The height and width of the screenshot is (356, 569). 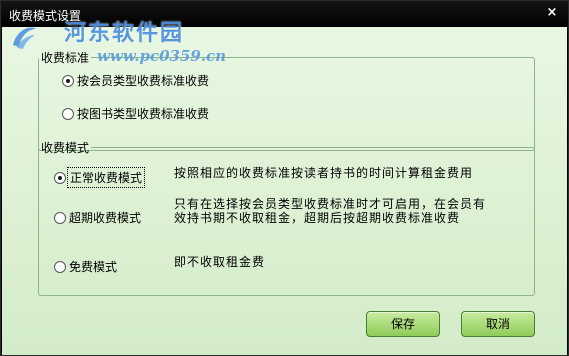 I want to click on radio-free-mode-icon, so click(x=60, y=266).